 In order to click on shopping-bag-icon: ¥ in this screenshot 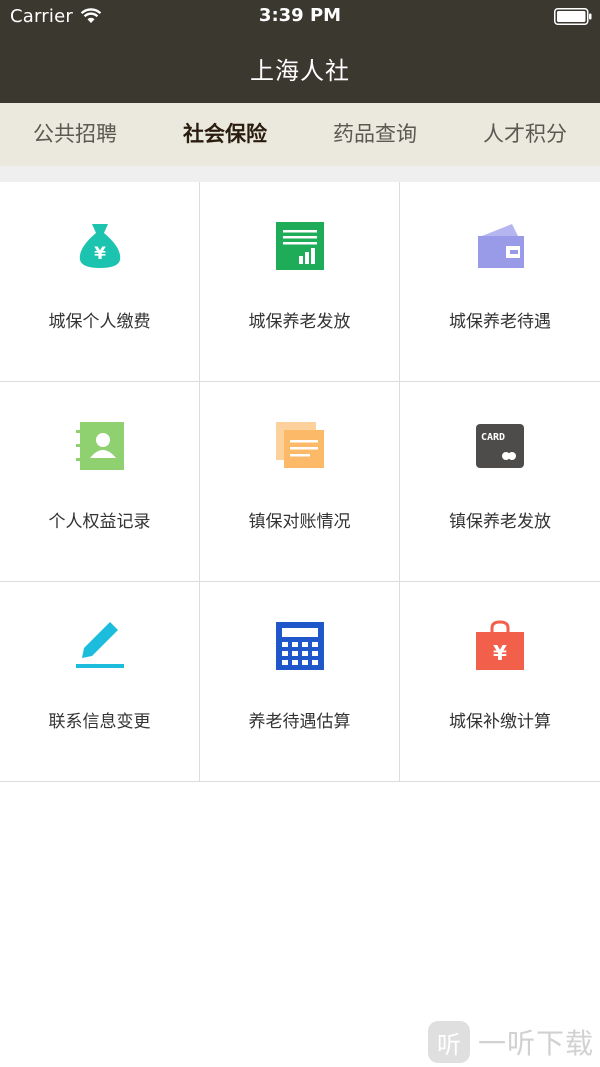, I will do `click(500, 645)`.